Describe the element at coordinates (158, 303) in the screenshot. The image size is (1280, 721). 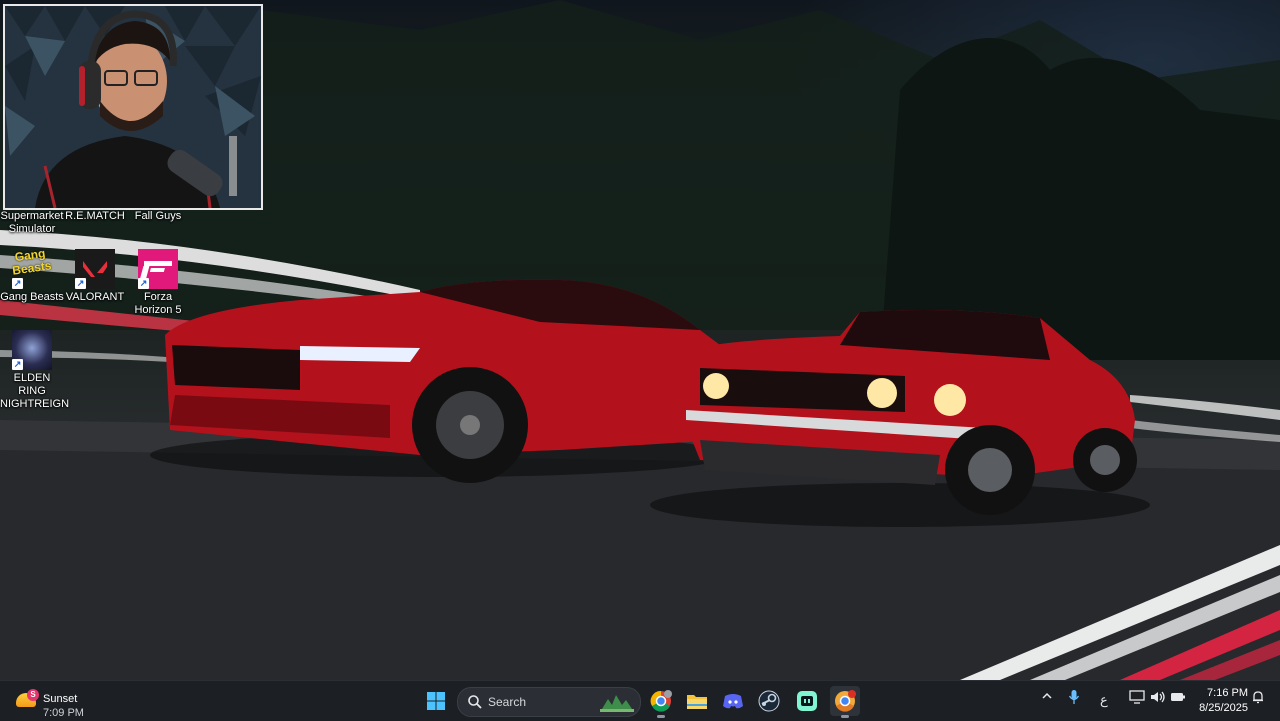
I see `desktop-icon-label: Forza Horizon 5` at that location.